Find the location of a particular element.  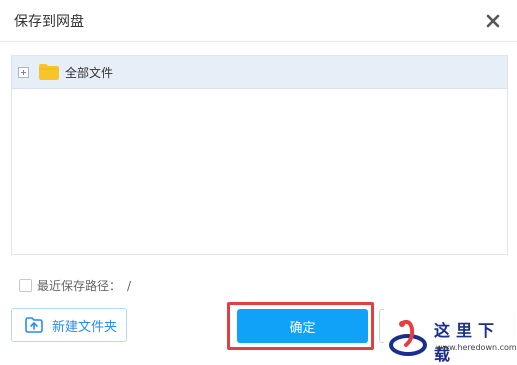

new-folder-button: 新建文件夹 is located at coordinates (69, 325).